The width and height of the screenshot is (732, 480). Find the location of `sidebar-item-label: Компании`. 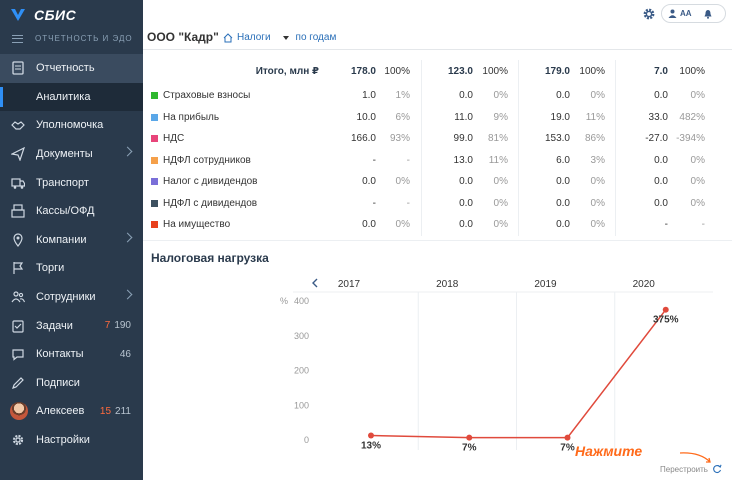

sidebar-item-label: Компании is located at coordinates (61, 239).